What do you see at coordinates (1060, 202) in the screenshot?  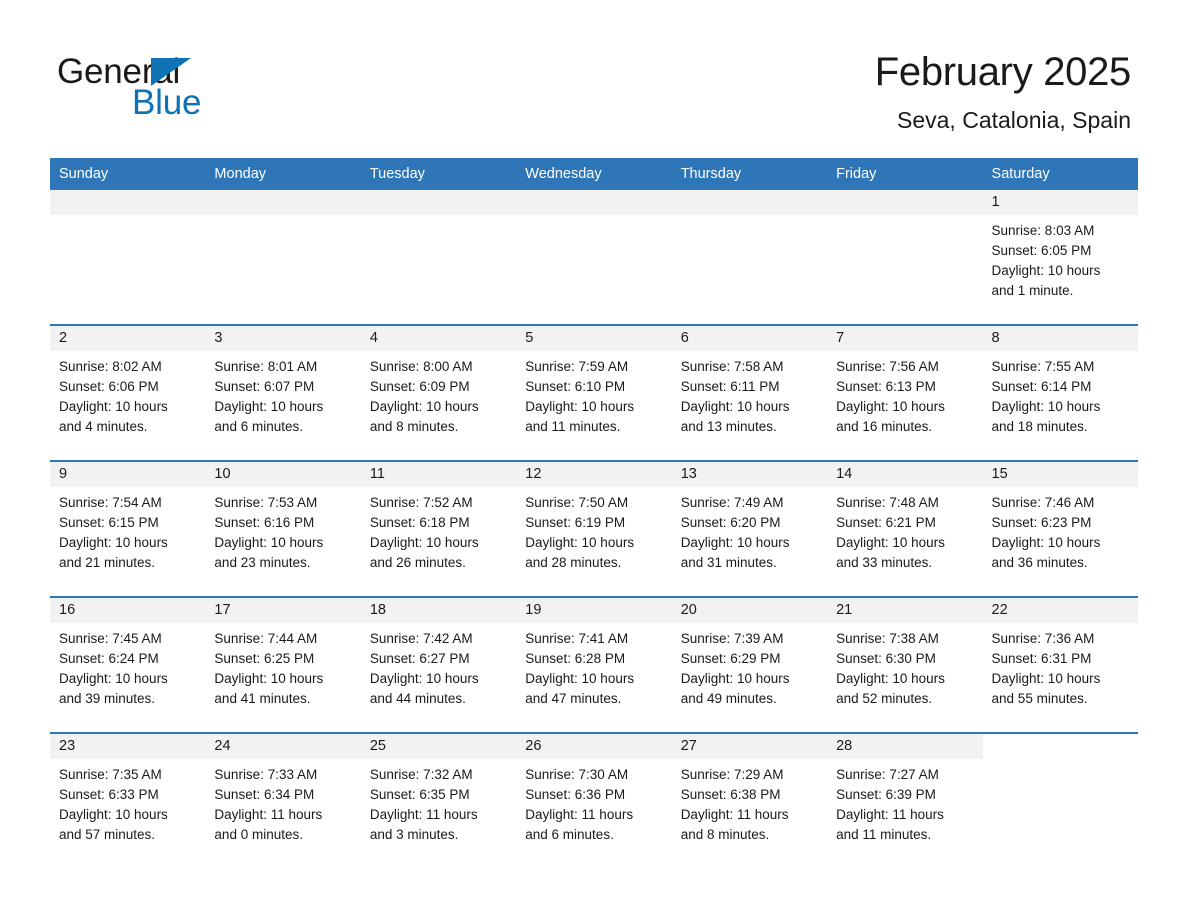 I see `day-number: 1` at bounding box center [1060, 202].